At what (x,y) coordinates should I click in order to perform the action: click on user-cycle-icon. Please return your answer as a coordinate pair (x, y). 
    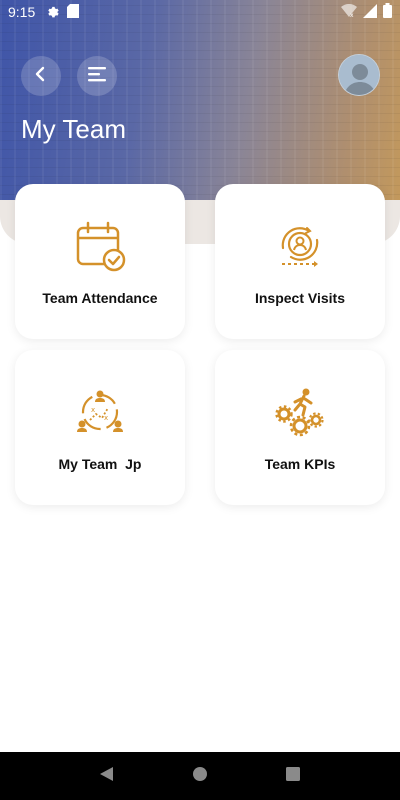
    Looking at the image, I should click on (300, 246).